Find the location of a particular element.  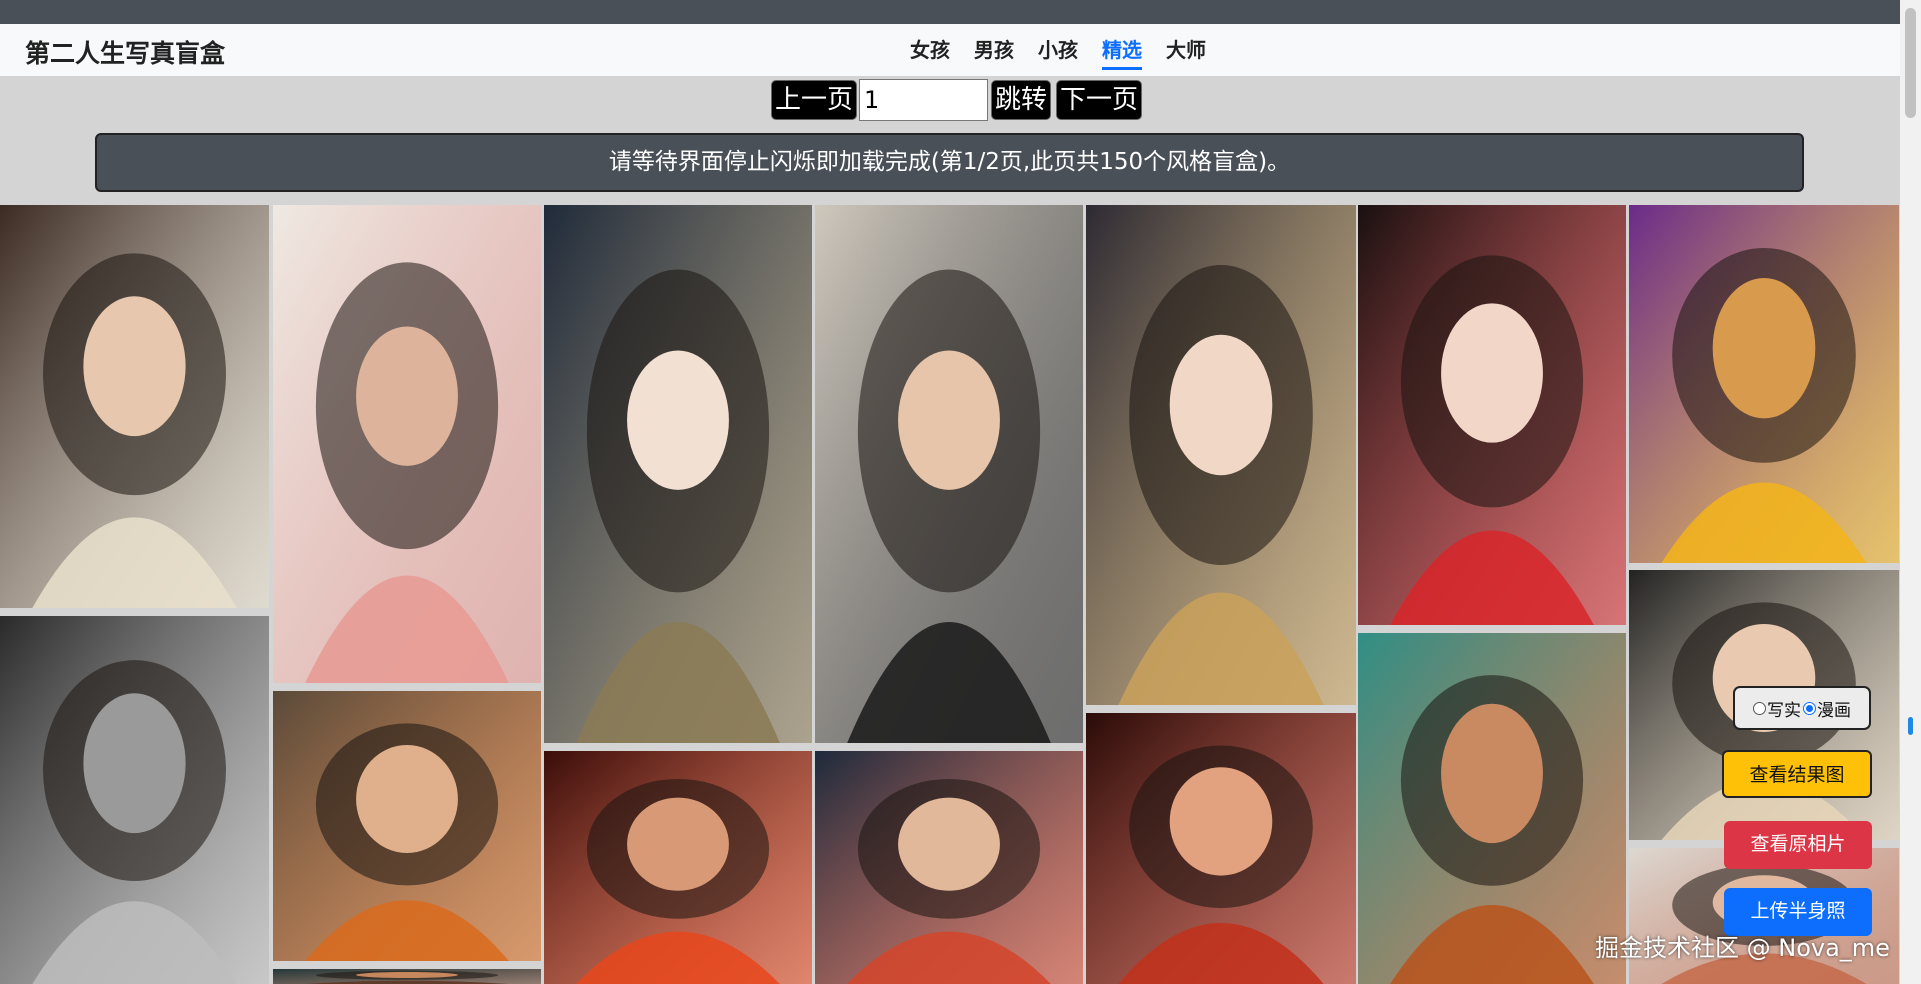

anime-girl-crown-hat is located at coordinates (1221, 455).